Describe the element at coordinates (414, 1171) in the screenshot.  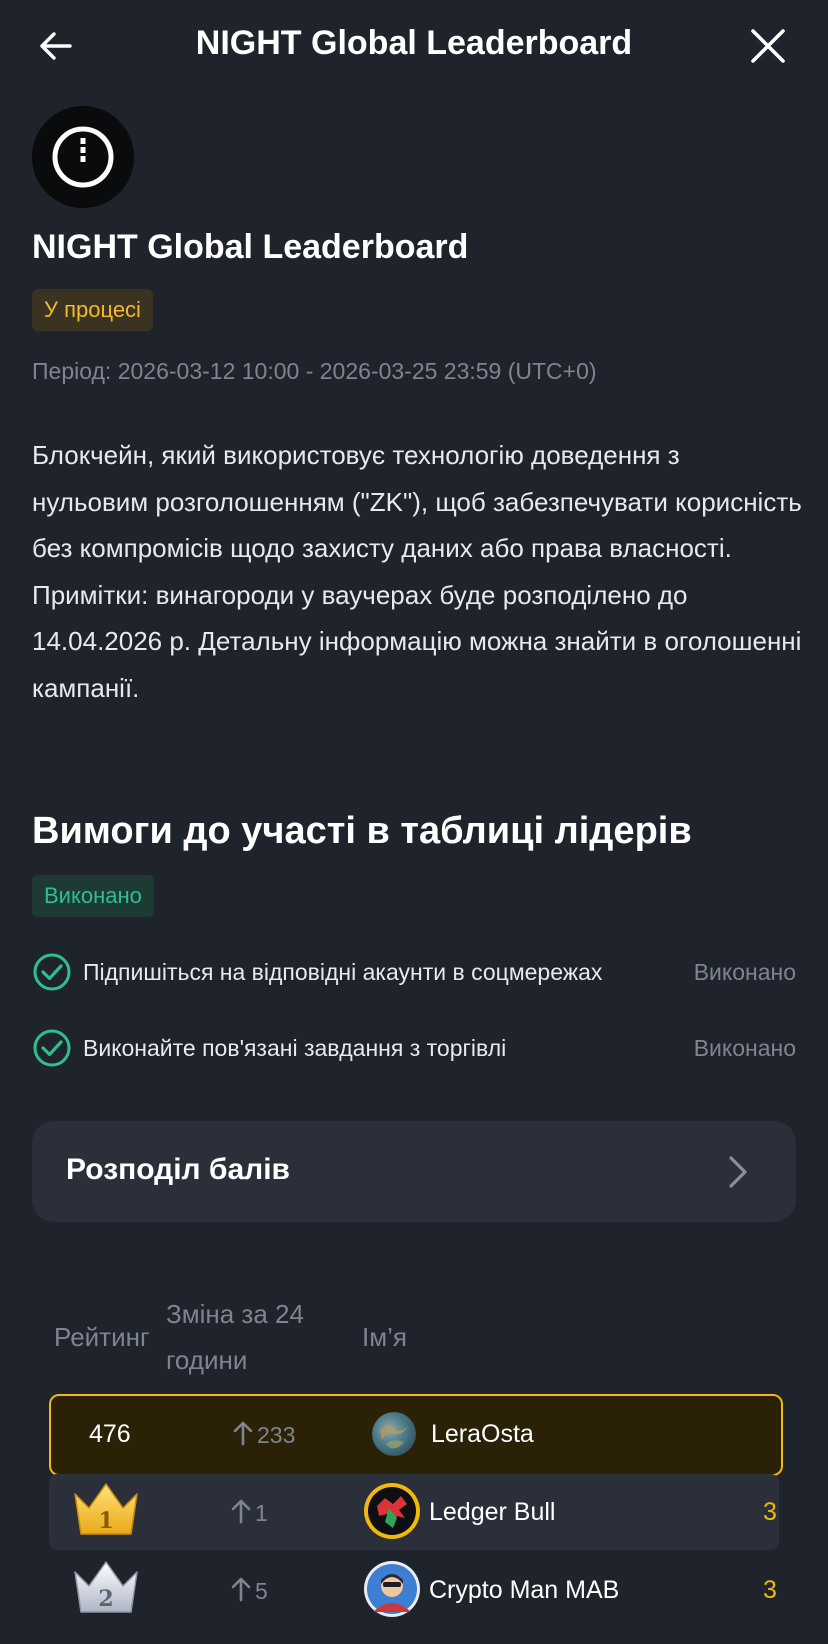
I see `points-distribution-button: Розподіл балів` at that location.